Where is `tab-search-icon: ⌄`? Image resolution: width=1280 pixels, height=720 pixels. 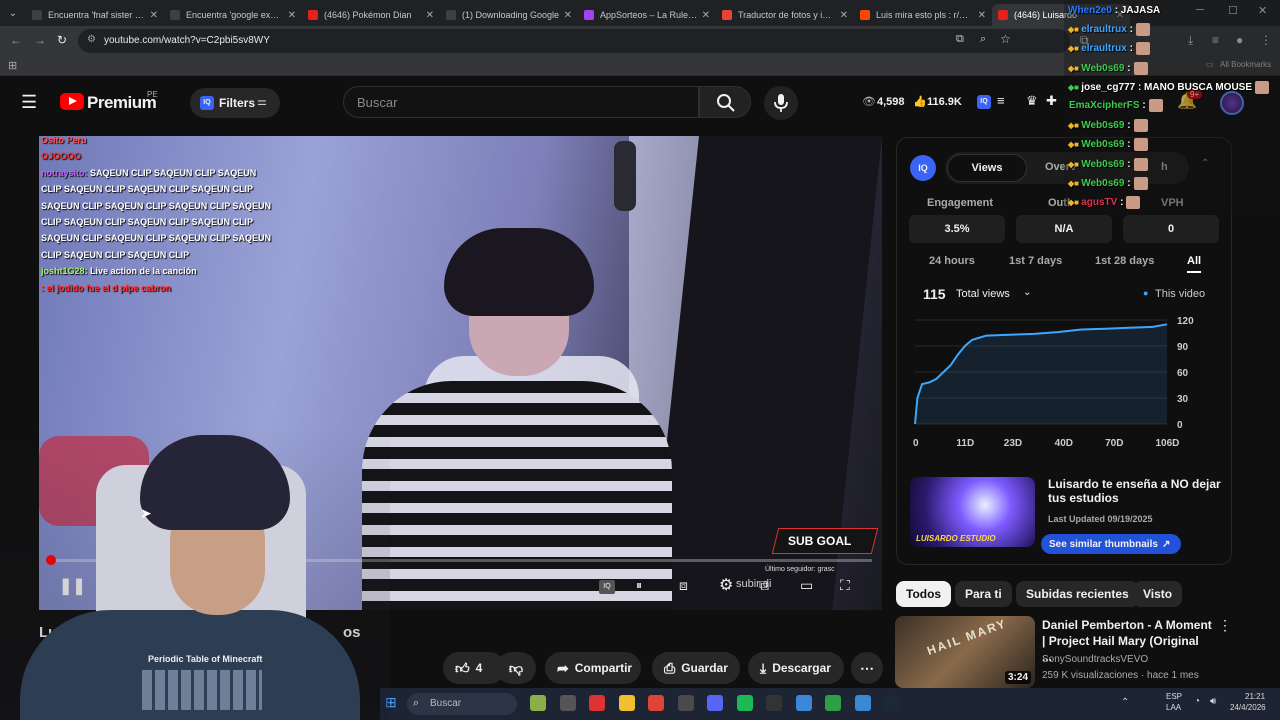
tab-search-icon: ⌄ is located at coordinates (13, 13).